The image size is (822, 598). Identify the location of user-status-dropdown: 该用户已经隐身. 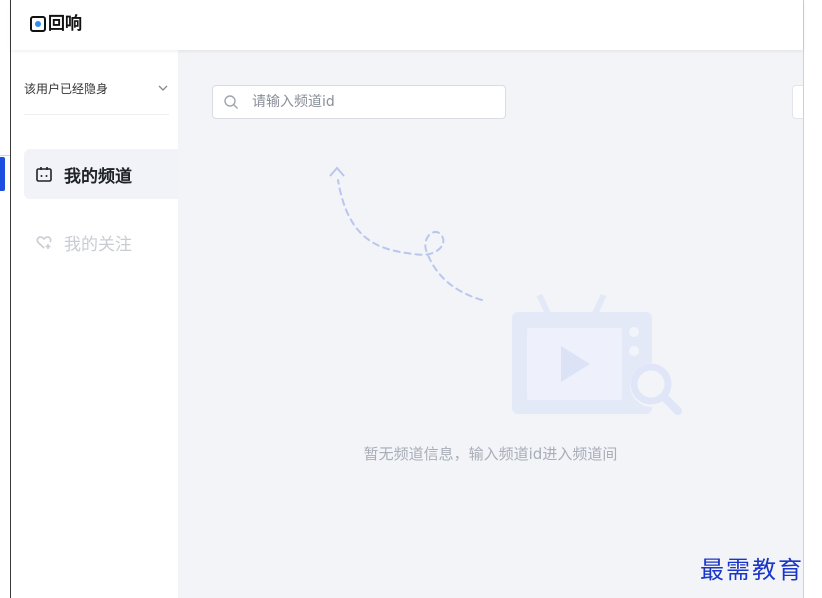
(96, 88).